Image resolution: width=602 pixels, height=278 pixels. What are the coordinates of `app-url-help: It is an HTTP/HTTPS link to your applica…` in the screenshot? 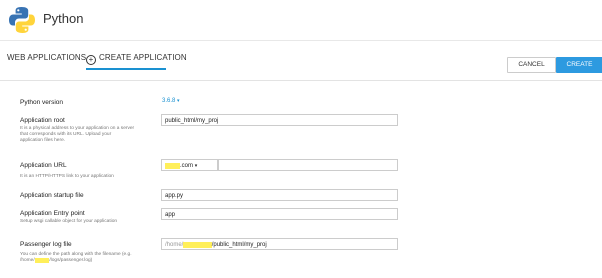 It's located at (67, 176).